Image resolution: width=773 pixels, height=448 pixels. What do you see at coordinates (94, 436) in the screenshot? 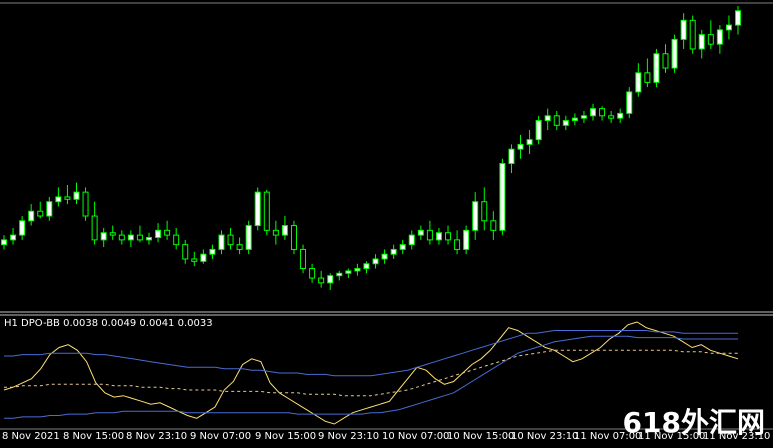
I see `time-tick-label: 8 Nov 15:00` at bounding box center [94, 436].